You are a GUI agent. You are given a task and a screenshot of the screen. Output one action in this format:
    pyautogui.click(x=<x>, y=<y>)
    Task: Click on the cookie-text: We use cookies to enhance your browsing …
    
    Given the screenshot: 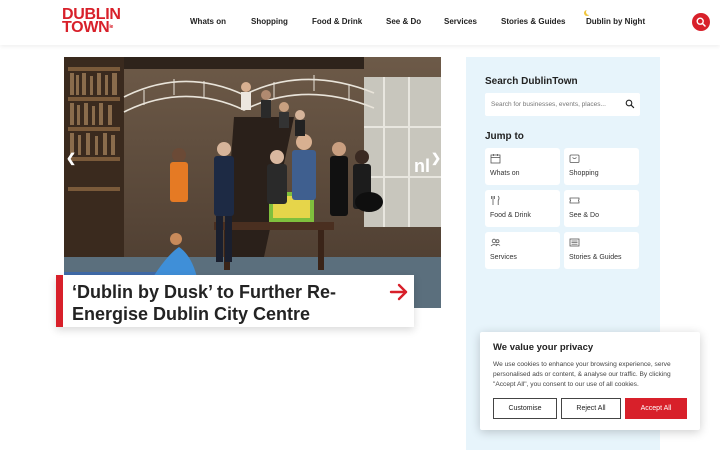 What is the action you would take?
    pyautogui.click(x=582, y=374)
    